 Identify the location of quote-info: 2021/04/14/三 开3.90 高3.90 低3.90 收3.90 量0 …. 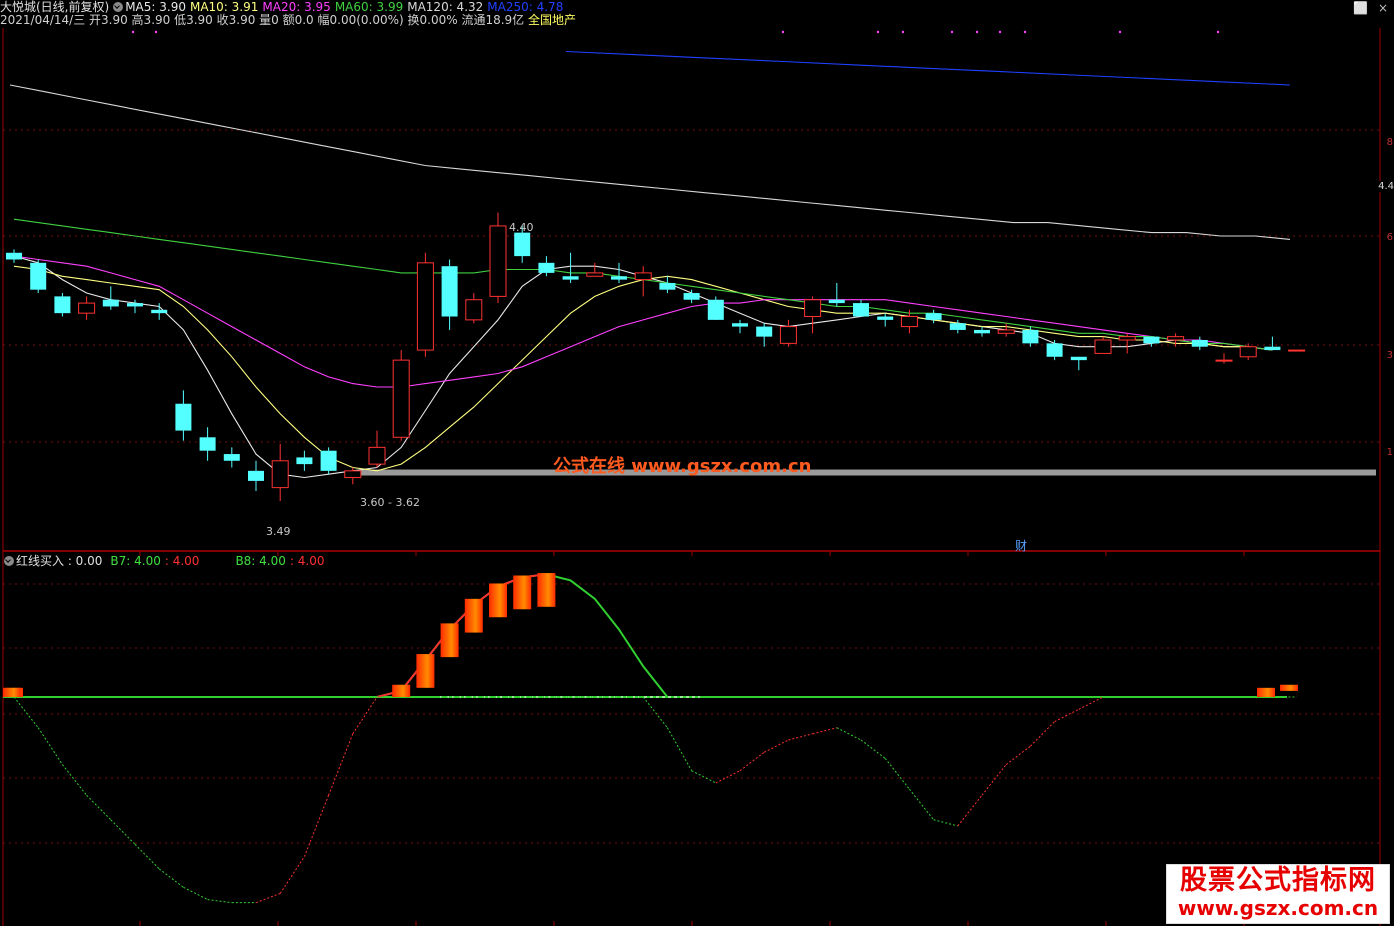
(288, 20).